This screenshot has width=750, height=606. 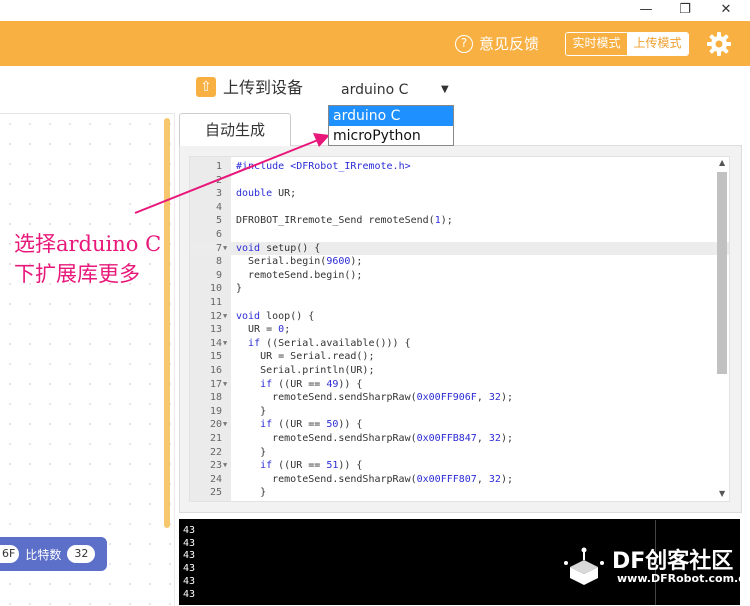 I want to click on annotation-line-1: 选择arduino C, so click(x=88, y=244).